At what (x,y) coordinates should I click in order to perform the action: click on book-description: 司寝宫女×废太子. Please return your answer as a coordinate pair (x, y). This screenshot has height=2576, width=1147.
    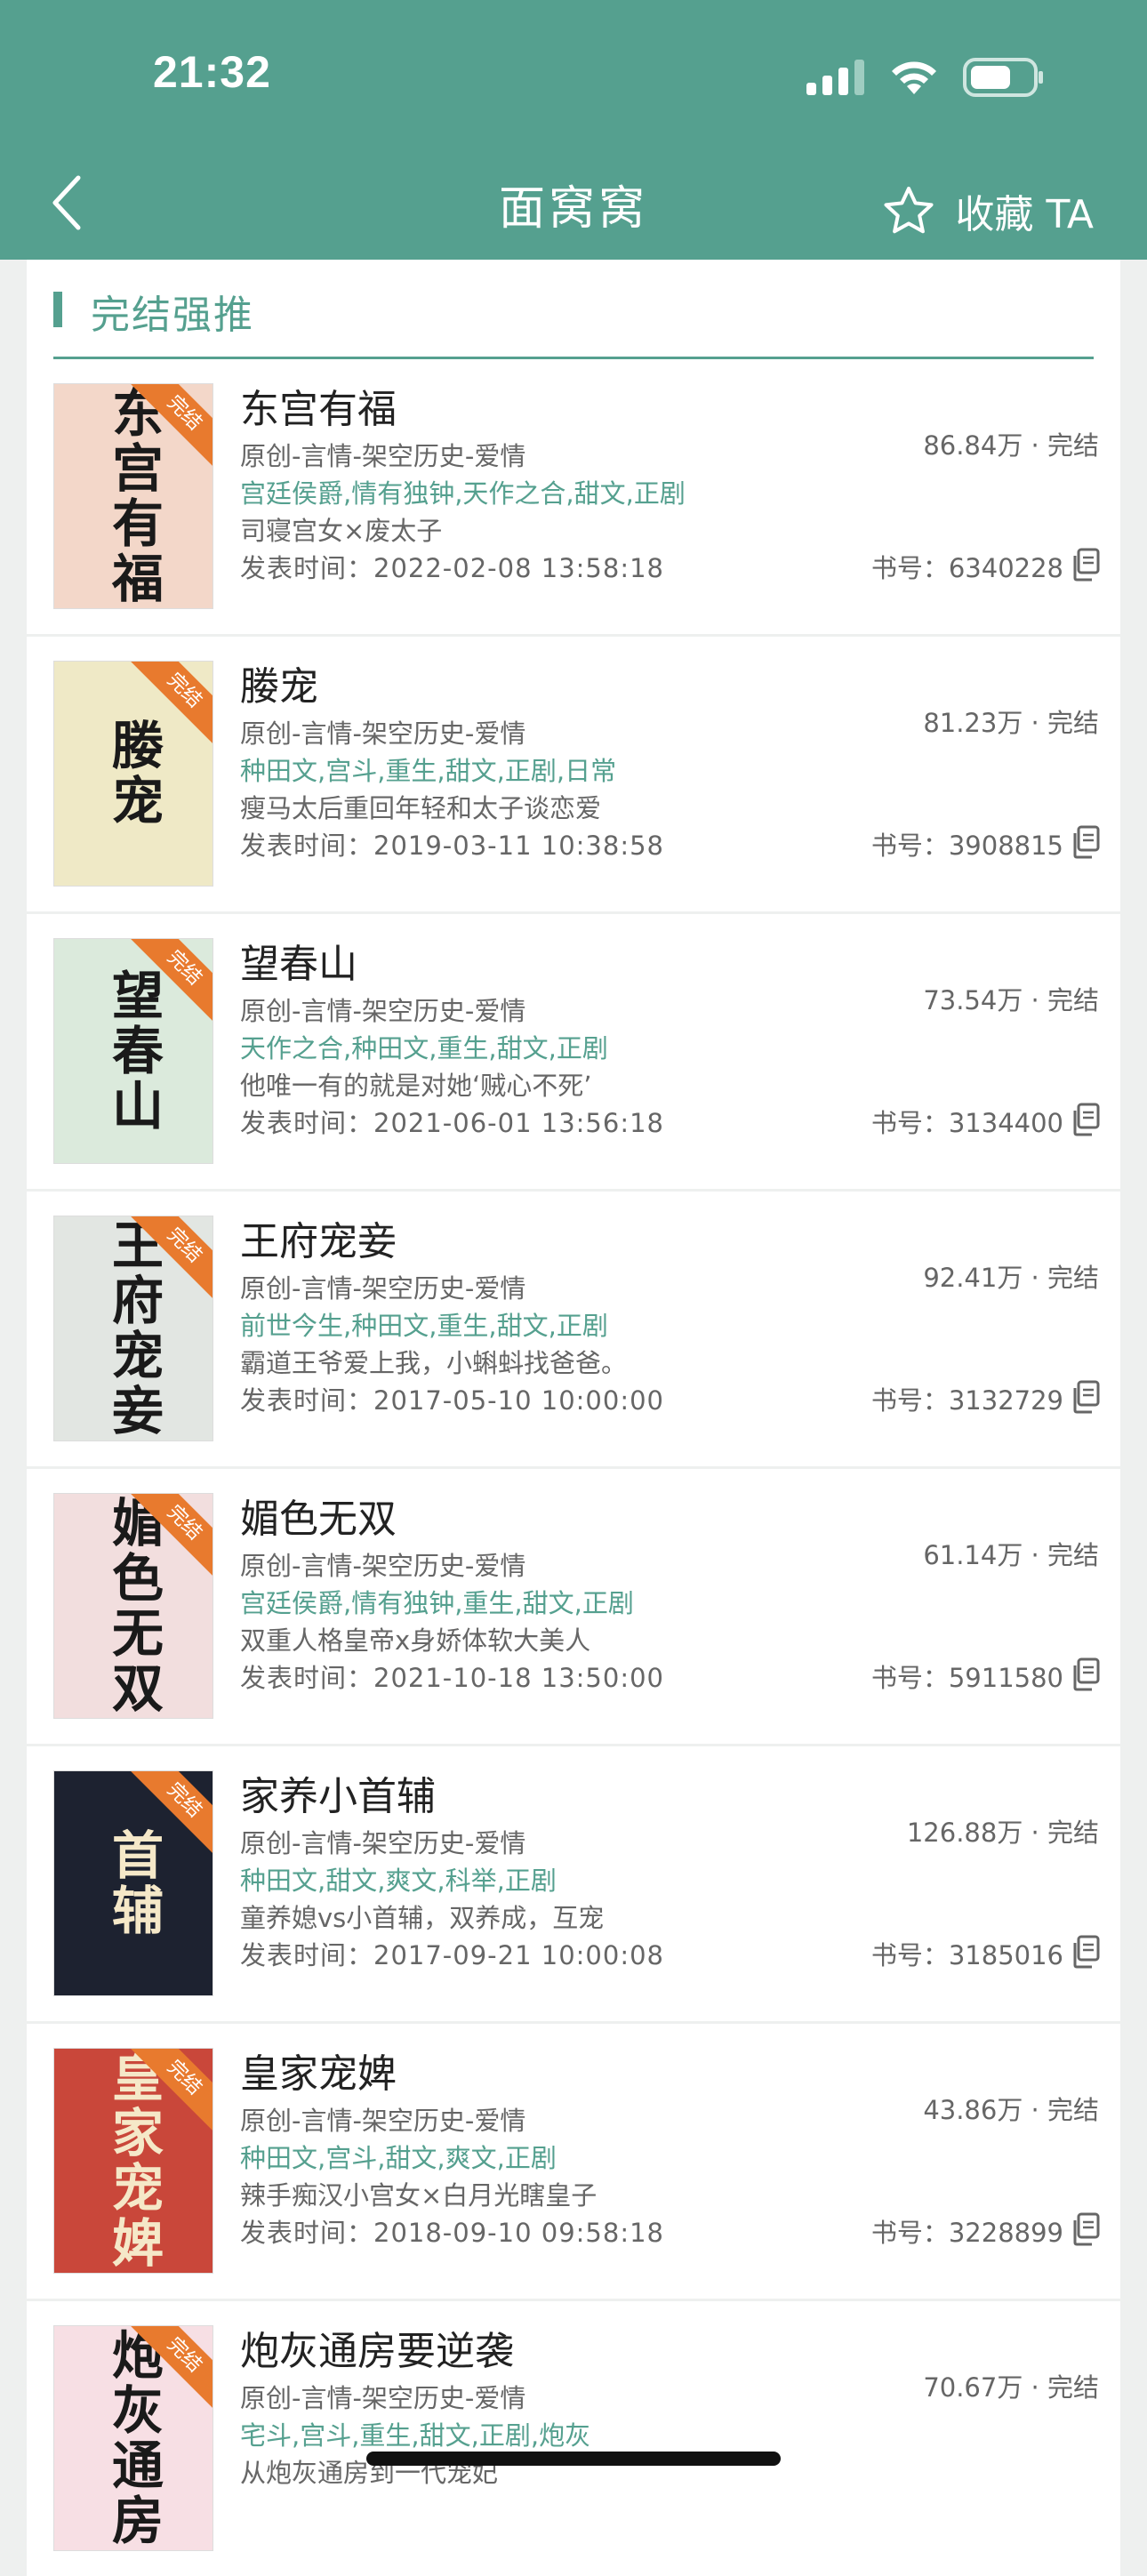
    Looking at the image, I should click on (341, 531).